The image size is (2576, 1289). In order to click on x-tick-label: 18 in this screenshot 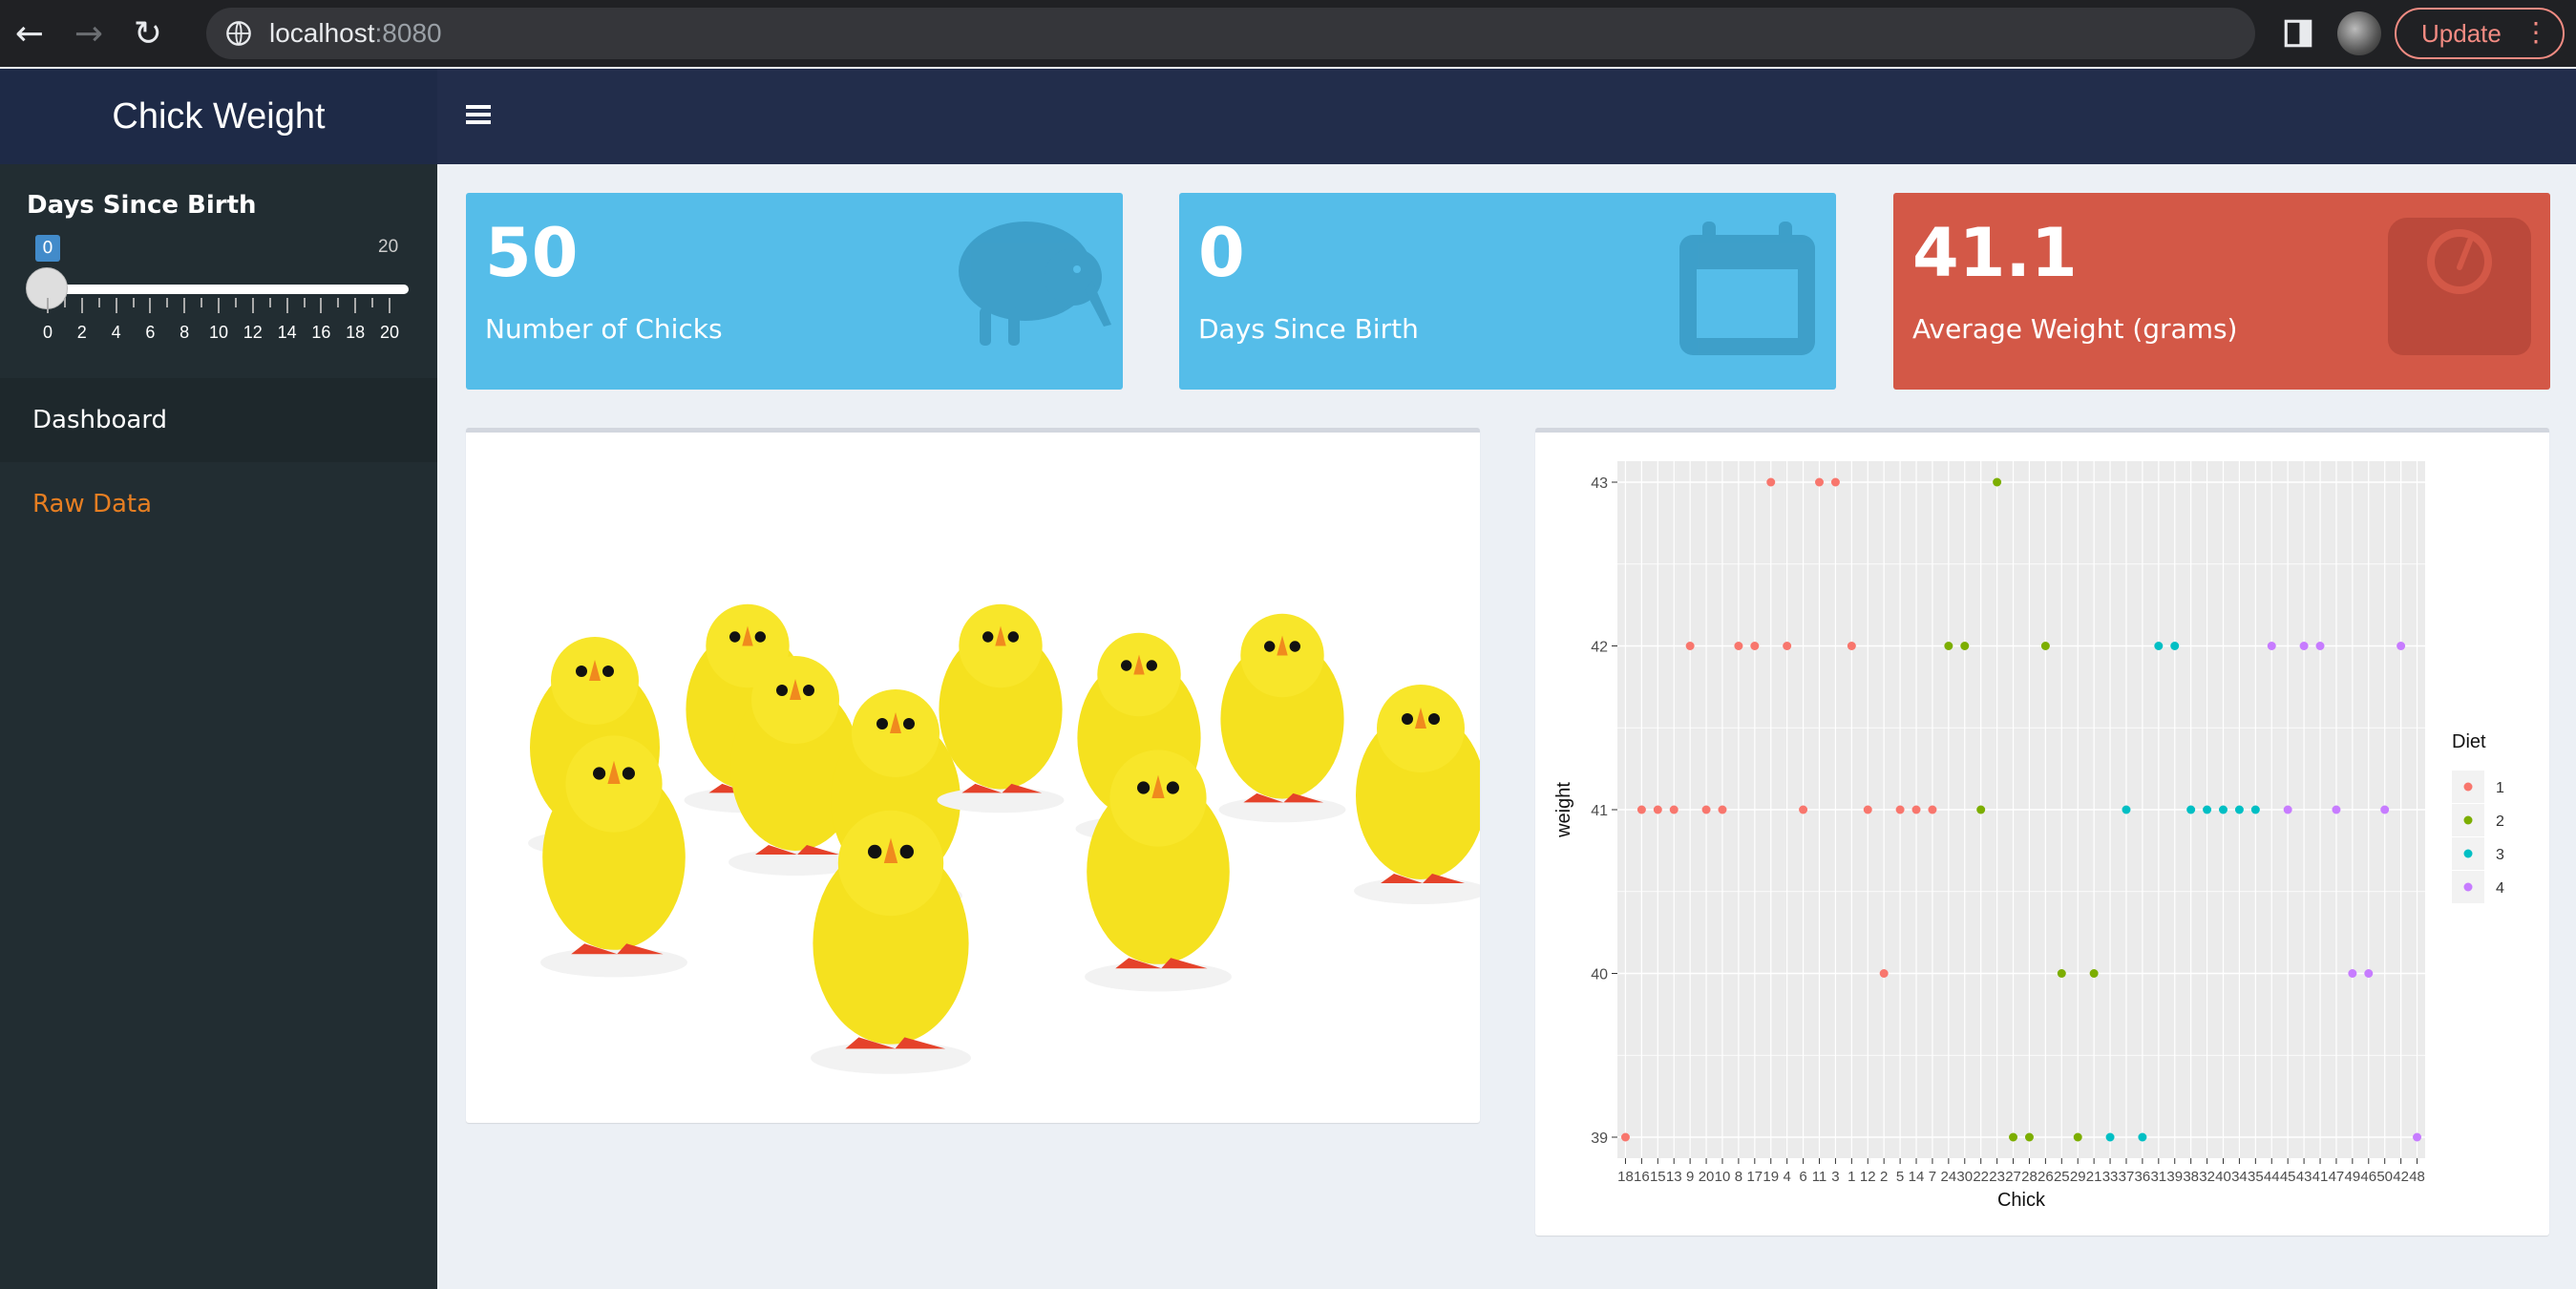, I will do `click(1625, 1177)`.